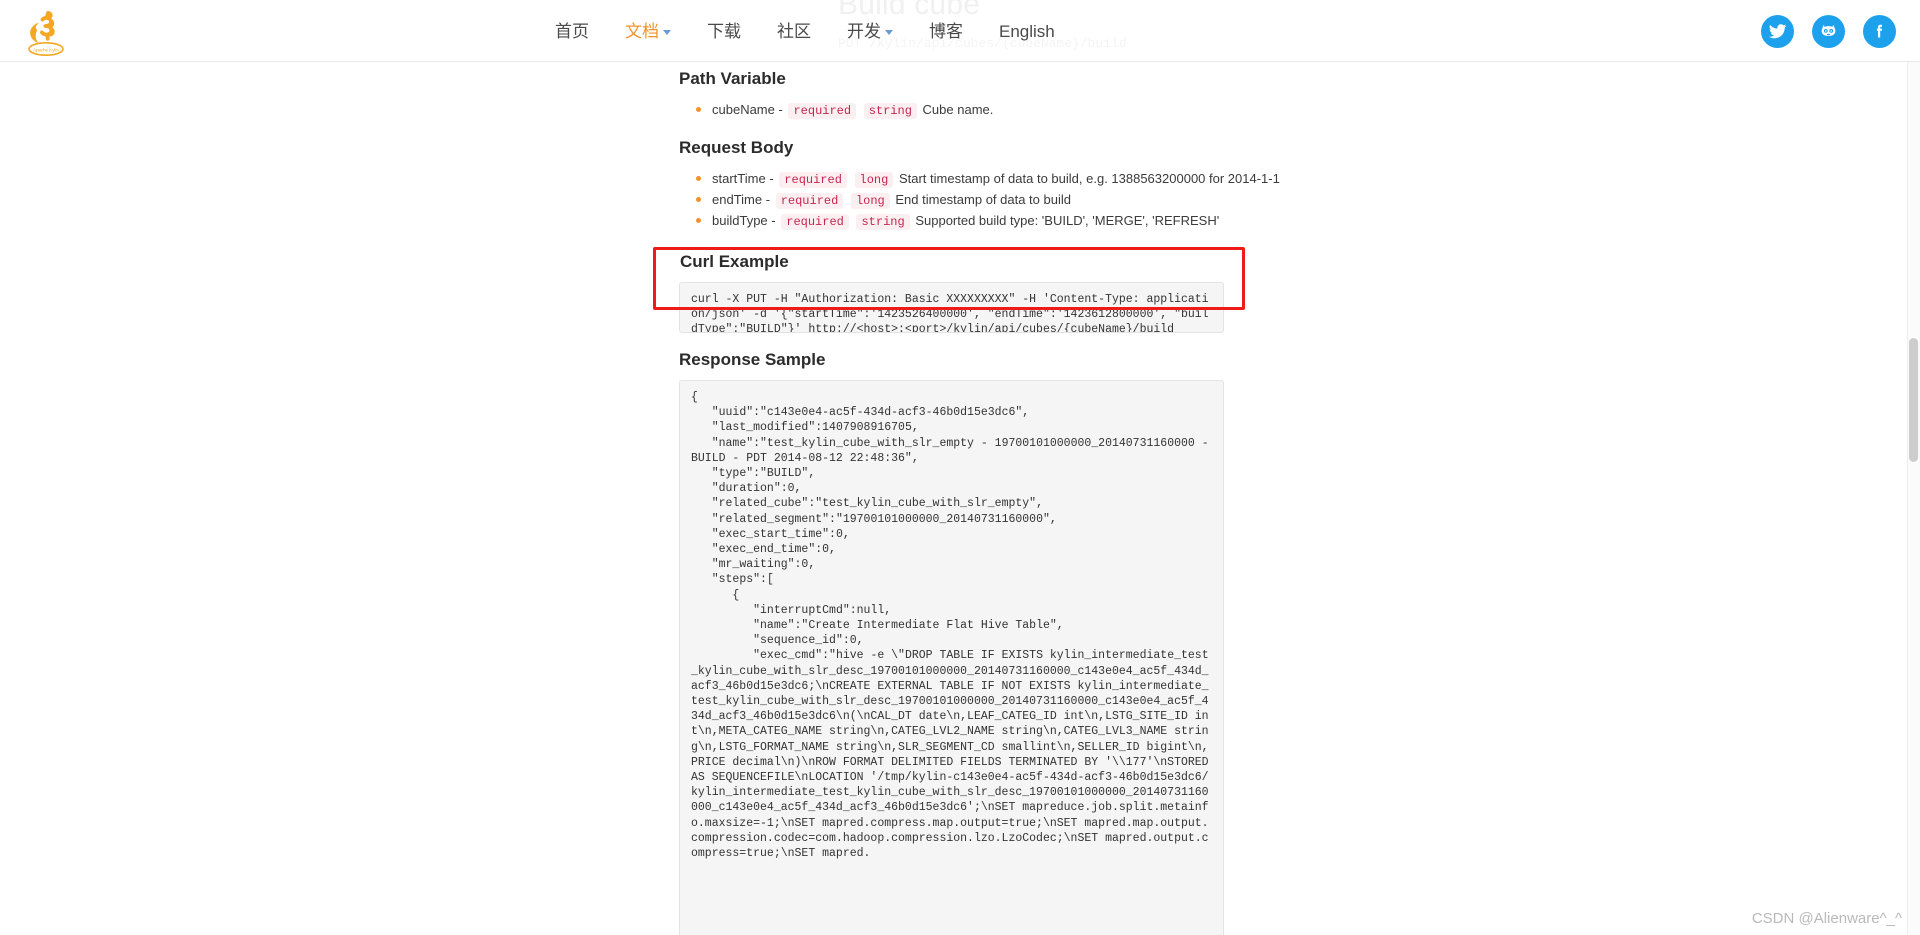 The image size is (1920, 935). What do you see at coordinates (737, 199) in the screenshot?
I see `param-name: endTime` at bounding box center [737, 199].